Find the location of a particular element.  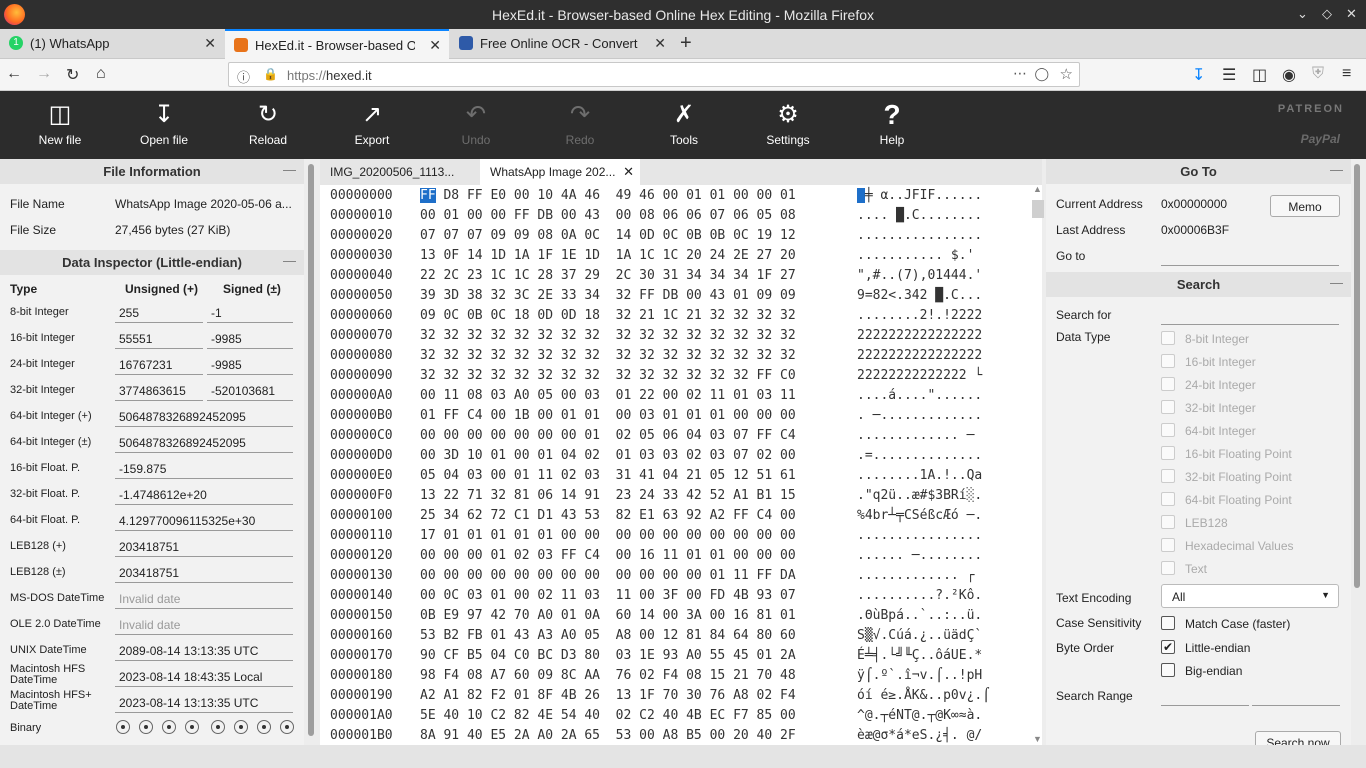

paypal-link: PayPal is located at coordinates (1320, 139).